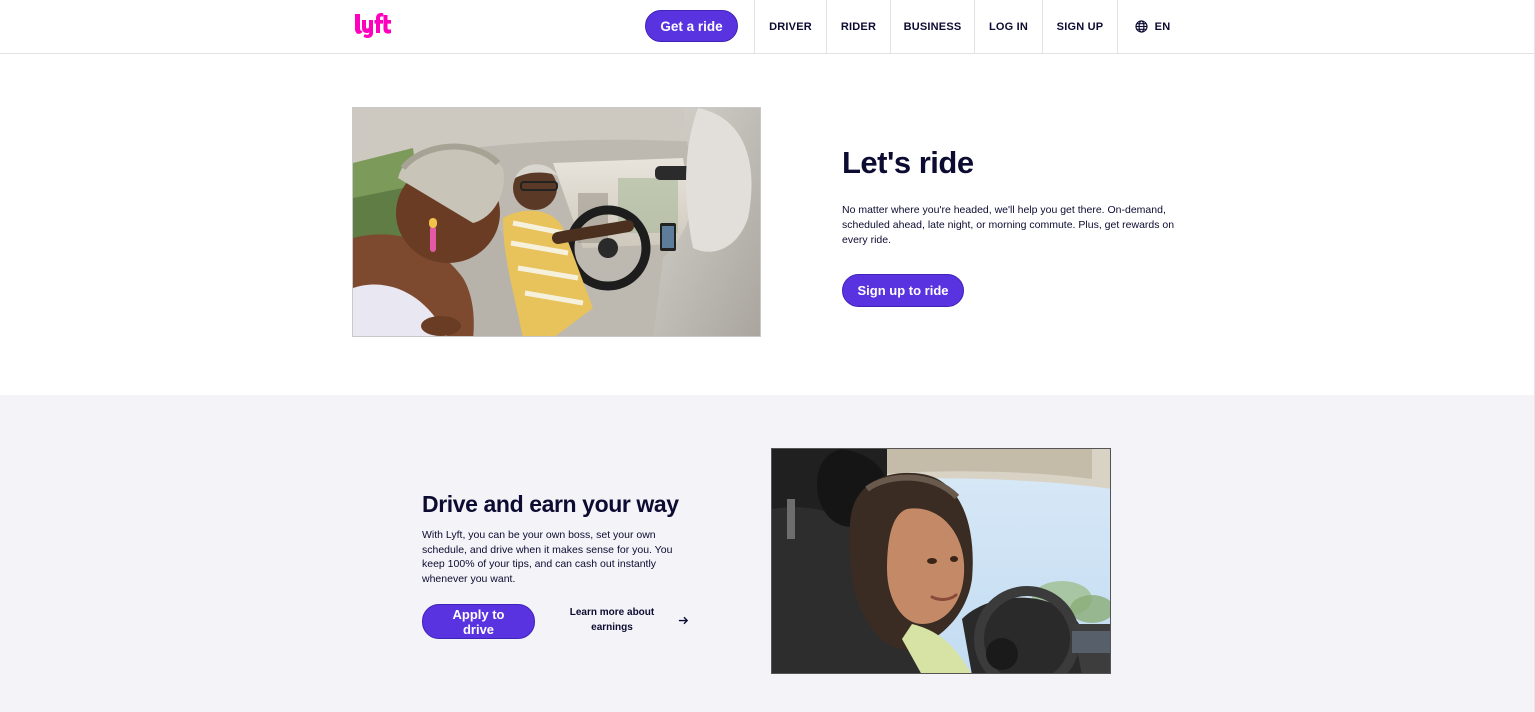 Image resolution: width=1535 pixels, height=712 pixels. I want to click on lyft-logo, so click(374, 25).